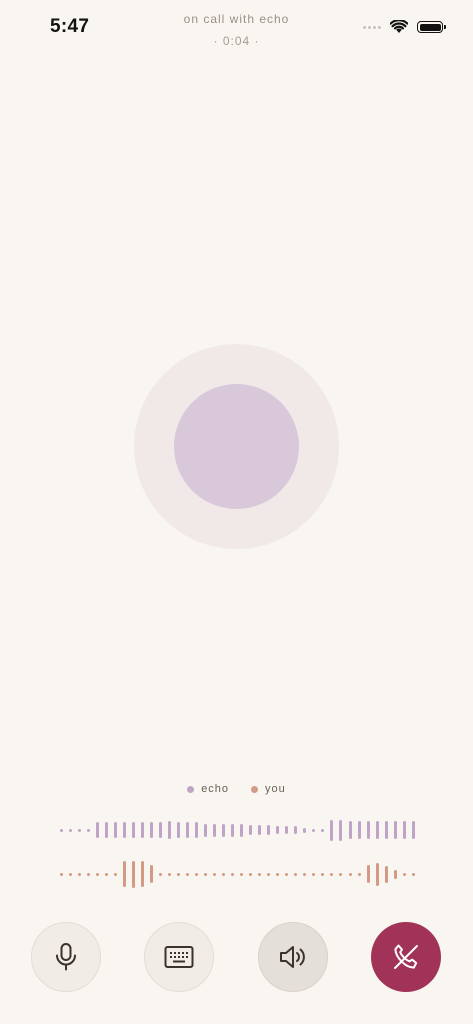 The height and width of the screenshot is (1024, 473). I want to click on mute-button, so click(66, 957).